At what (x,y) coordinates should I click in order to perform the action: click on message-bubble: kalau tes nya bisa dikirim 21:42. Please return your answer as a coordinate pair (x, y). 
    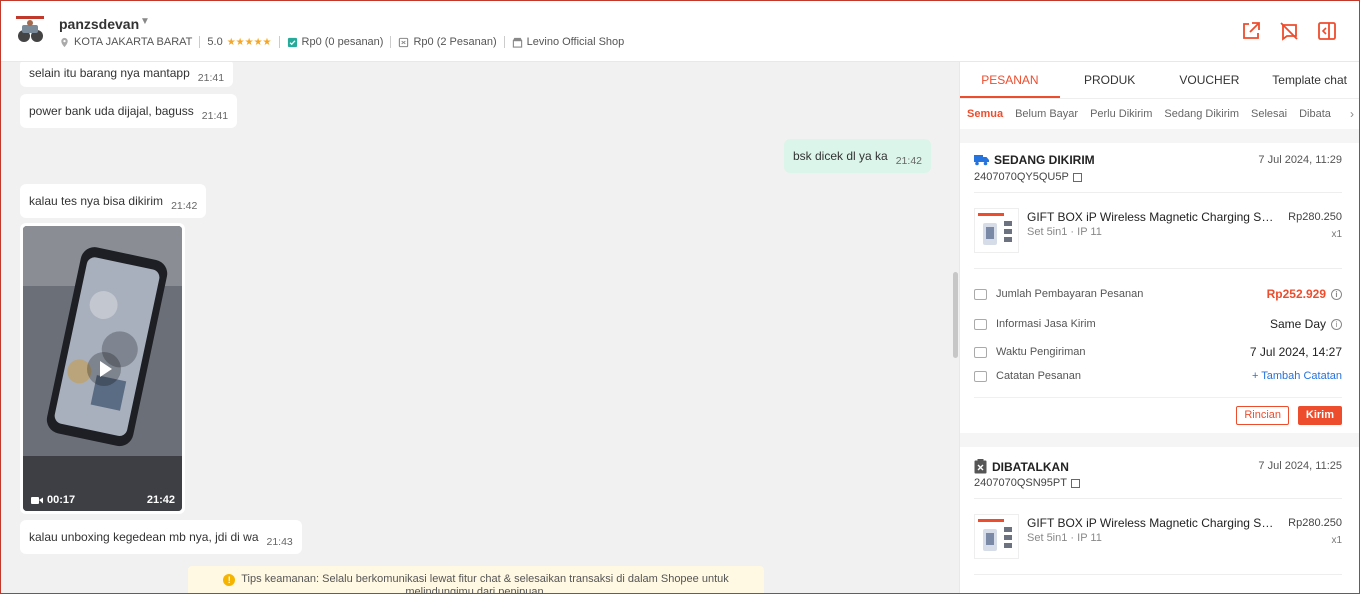
    Looking at the image, I should click on (113, 201).